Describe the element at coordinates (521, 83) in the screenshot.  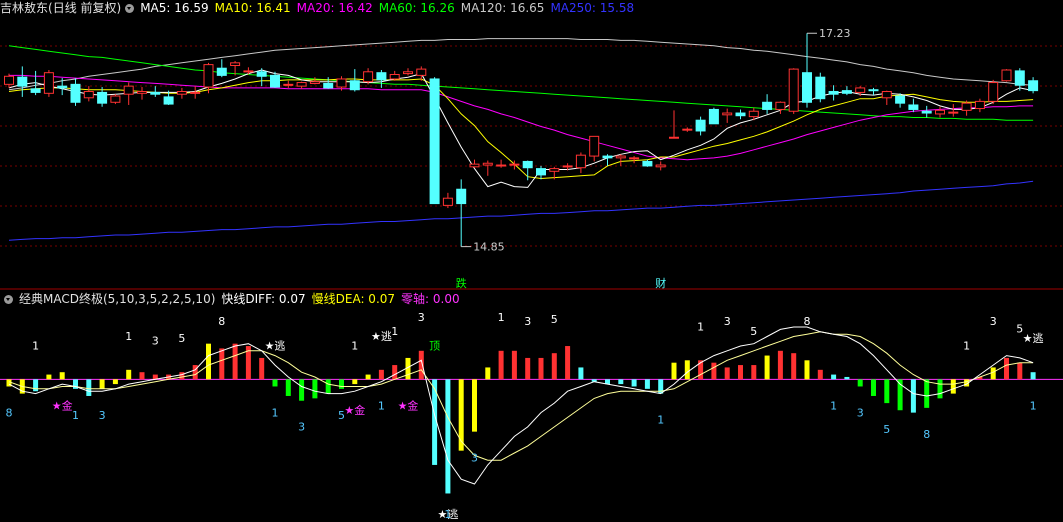
I see `ma60-line` at that location.